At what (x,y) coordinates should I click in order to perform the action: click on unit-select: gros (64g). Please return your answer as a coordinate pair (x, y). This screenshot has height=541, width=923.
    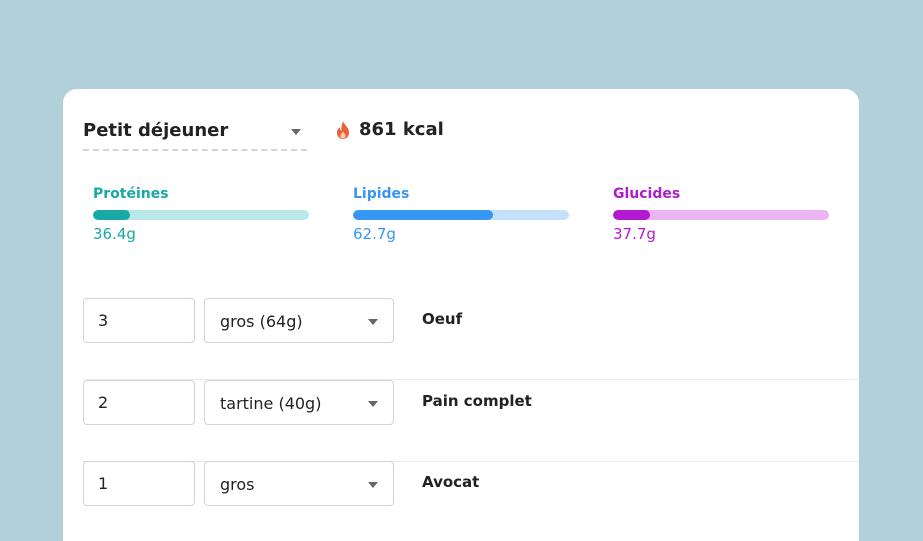
    Looking at the image, I should click on (299, 320).